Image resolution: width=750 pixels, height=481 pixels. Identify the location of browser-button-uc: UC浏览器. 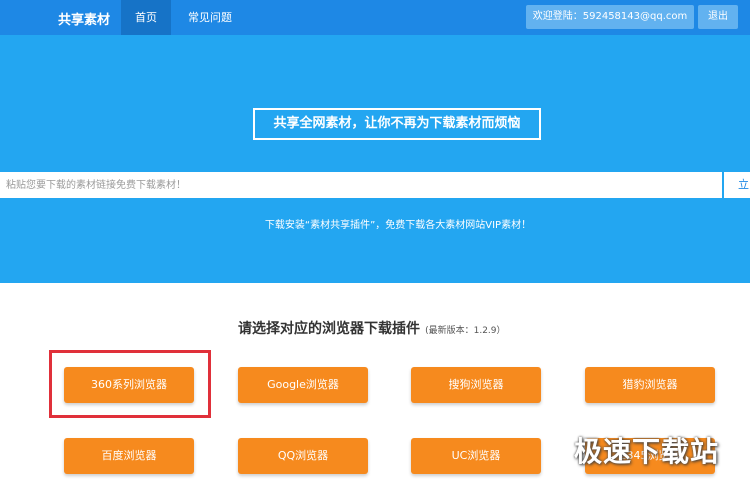
(476, 456).